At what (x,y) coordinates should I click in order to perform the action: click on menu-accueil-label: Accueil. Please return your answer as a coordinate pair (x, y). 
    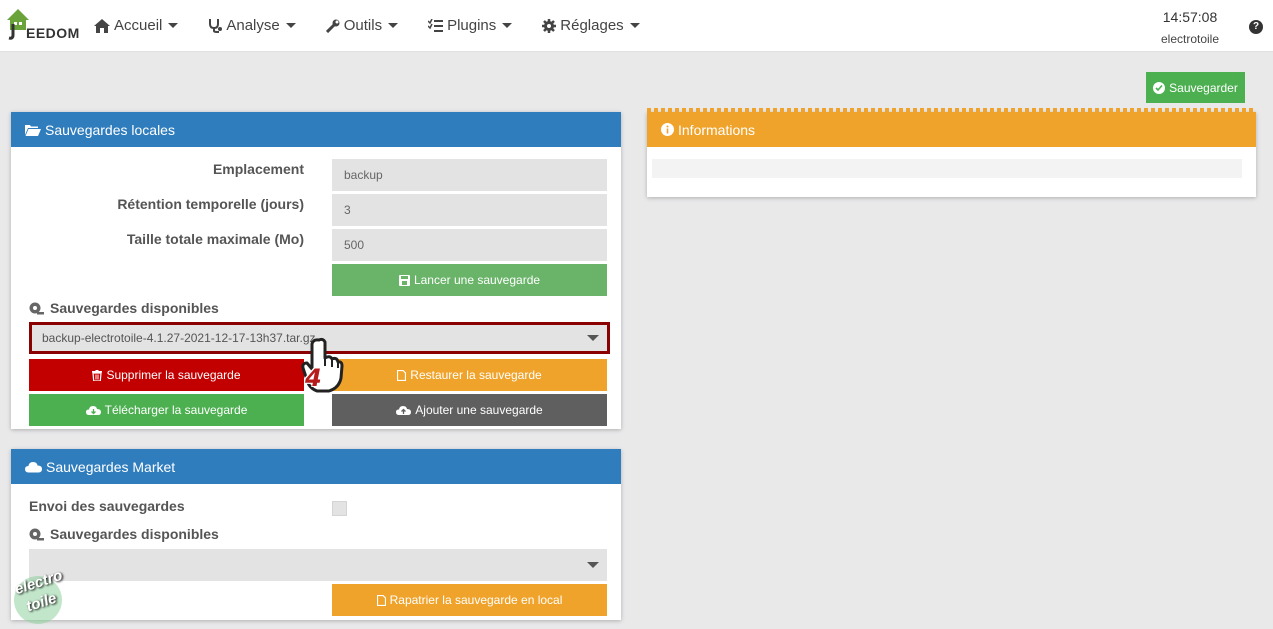
    Looking at the image, I should click on (138, 25).